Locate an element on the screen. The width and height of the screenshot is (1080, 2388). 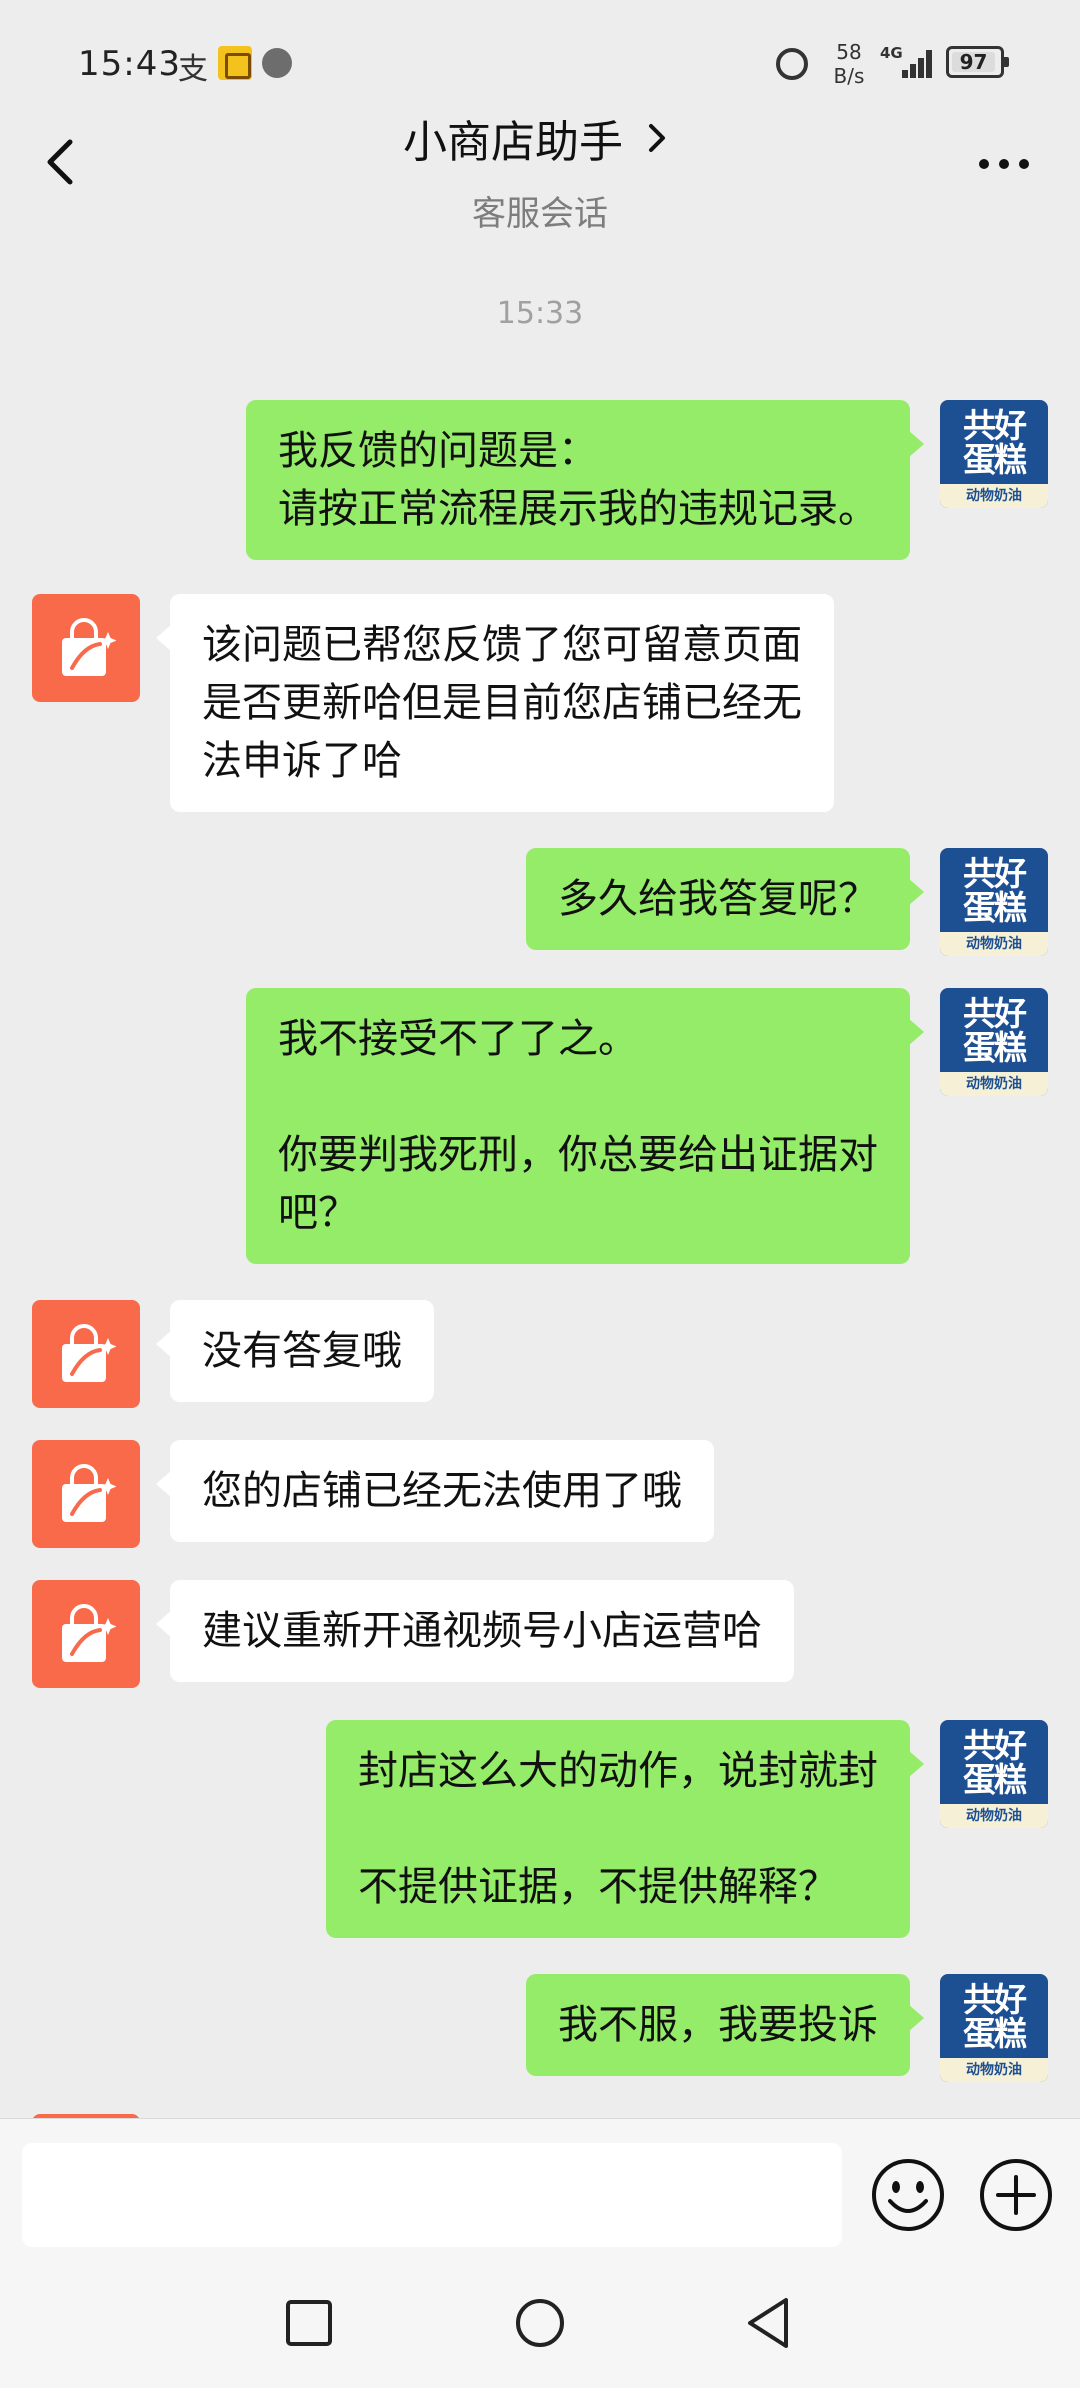
emoji-button is located at coordinates (908, 2195).